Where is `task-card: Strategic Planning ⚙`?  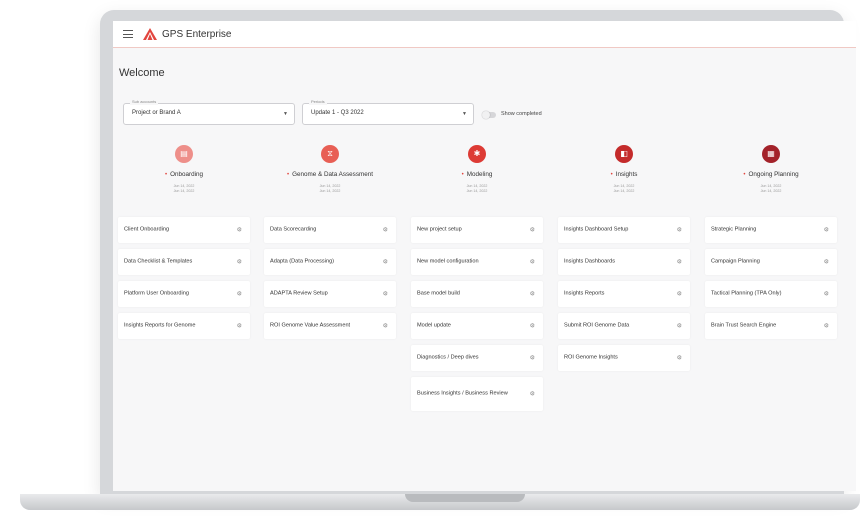 task-card: Strategic Planning ⚙ is located at coordinates (771, 230).